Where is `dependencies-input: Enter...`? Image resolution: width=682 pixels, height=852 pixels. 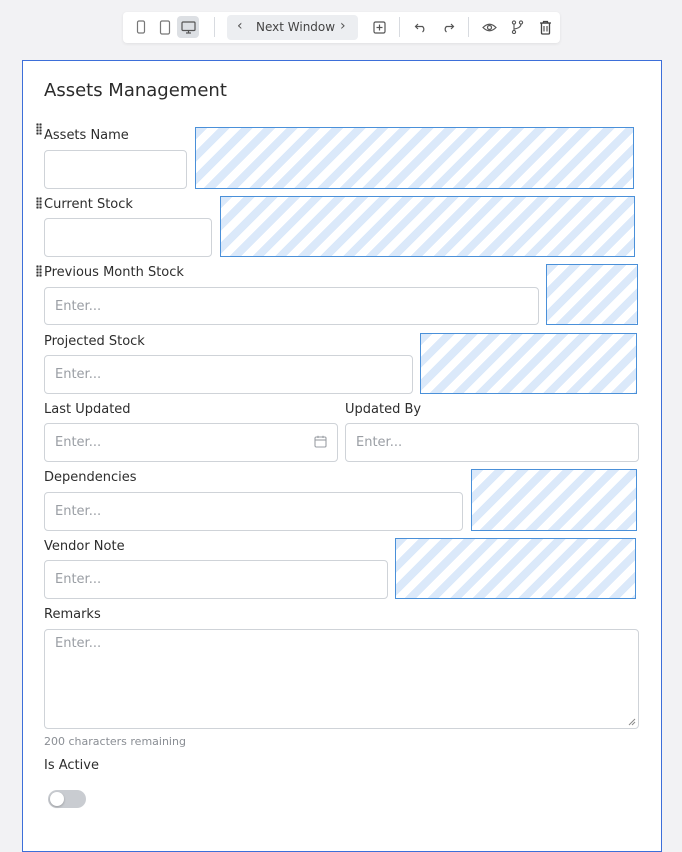 dependencies-input: Enter... is located at coordinates (253, 511).